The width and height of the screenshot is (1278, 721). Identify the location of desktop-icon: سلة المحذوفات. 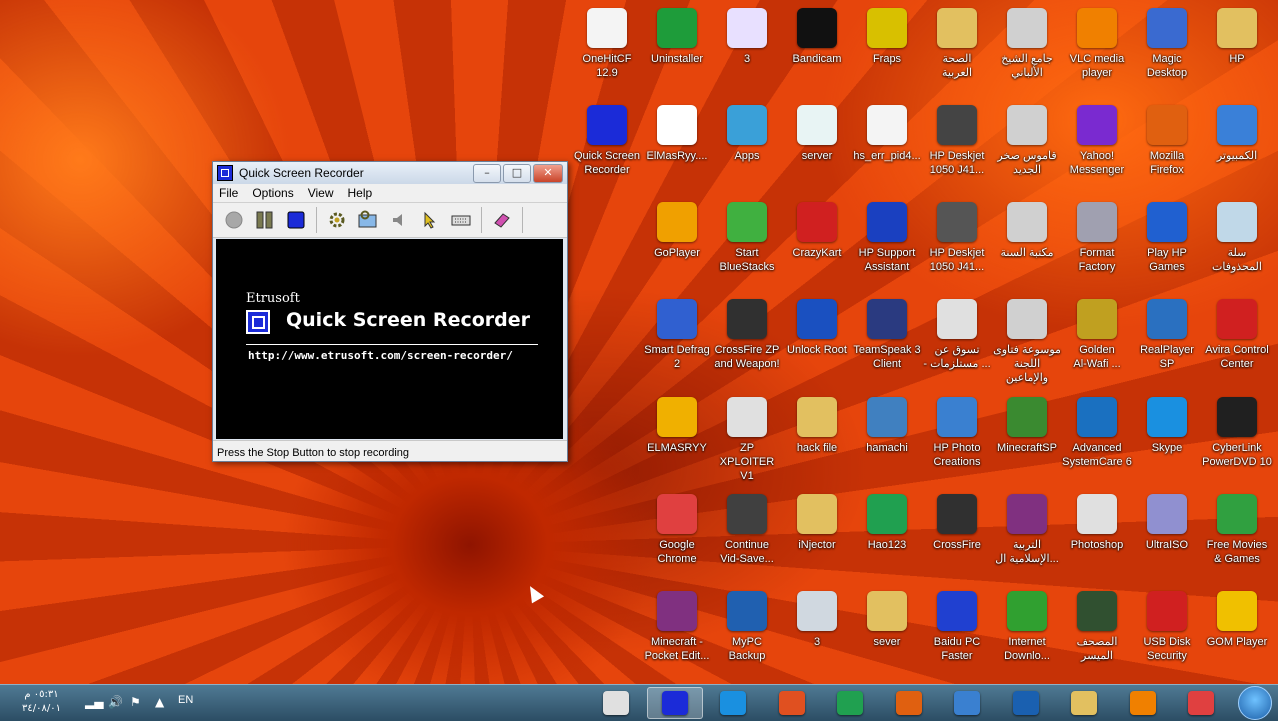
(1237, 238).